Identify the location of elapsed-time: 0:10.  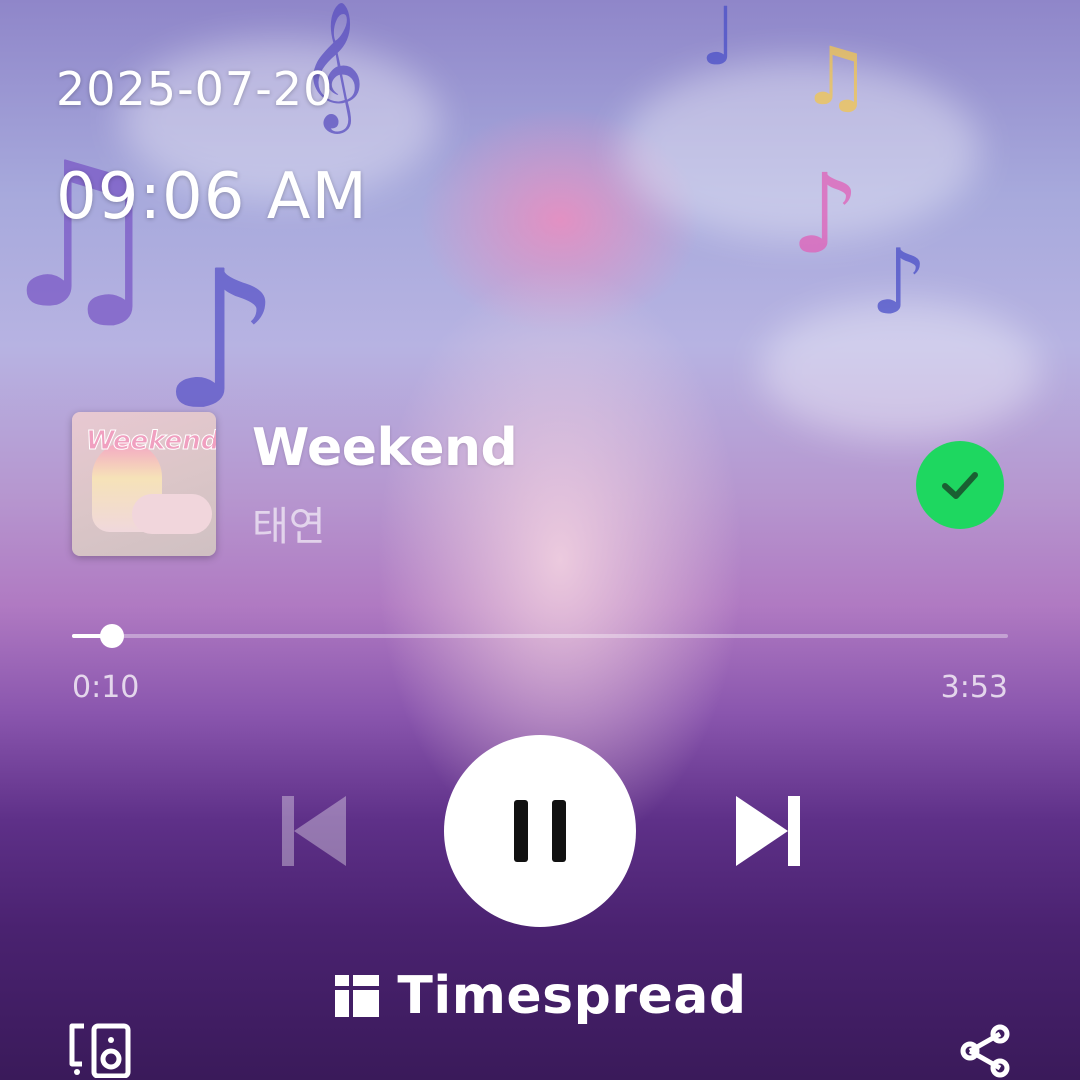
(106, 687).